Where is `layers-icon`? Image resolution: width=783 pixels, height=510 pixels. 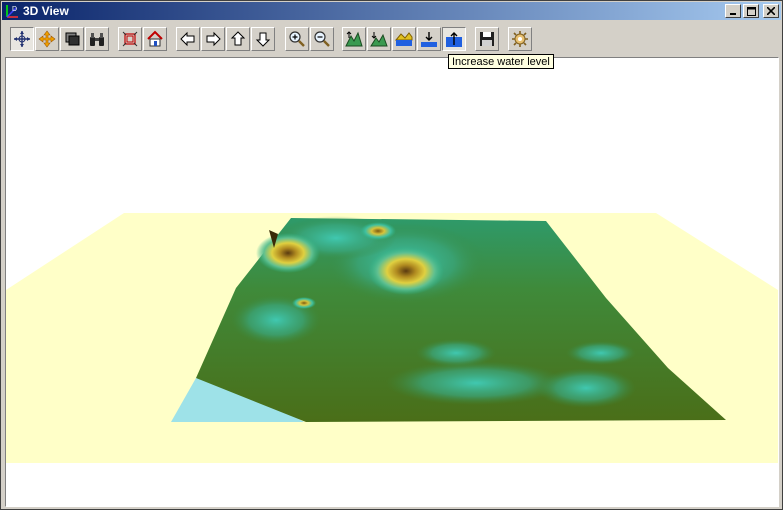 layers-icon is located at coordinates (72, 39).